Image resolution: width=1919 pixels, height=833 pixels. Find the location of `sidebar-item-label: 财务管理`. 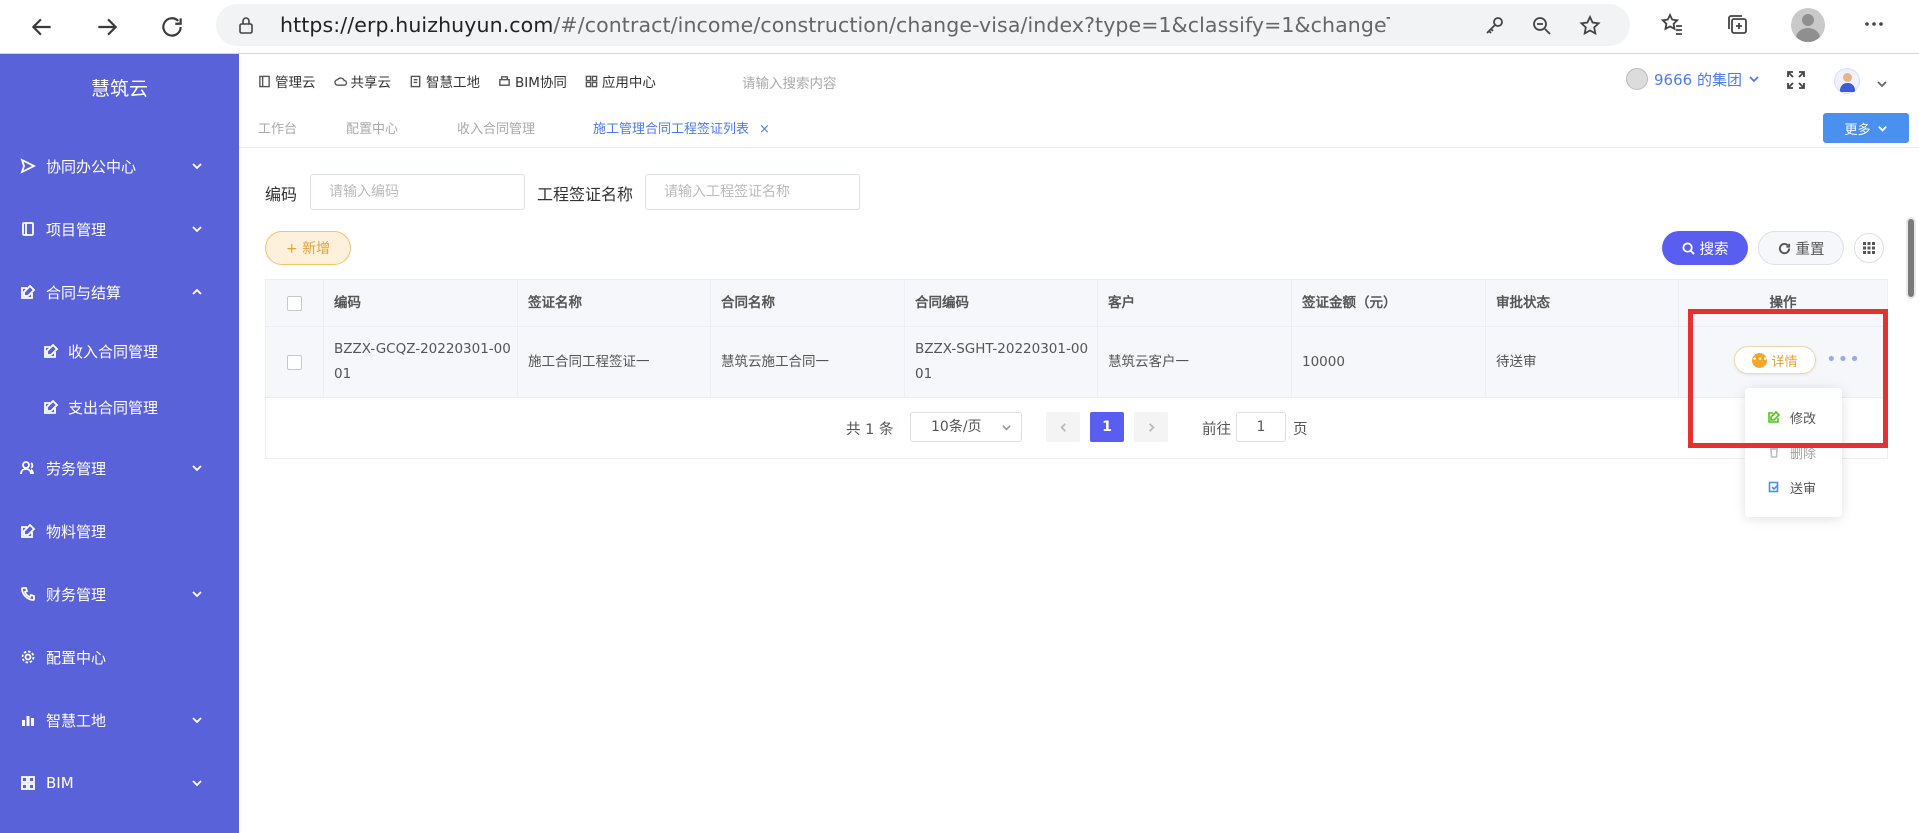

sidebar-item-label: 财务管理 is located at coordinates (76, 594).